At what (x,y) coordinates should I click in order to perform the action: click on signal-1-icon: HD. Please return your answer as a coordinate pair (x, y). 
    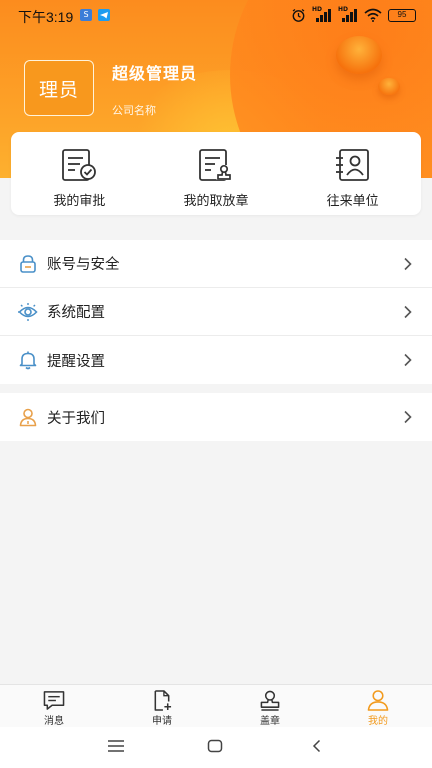
    Looking at the image, I should click on (322, 14).